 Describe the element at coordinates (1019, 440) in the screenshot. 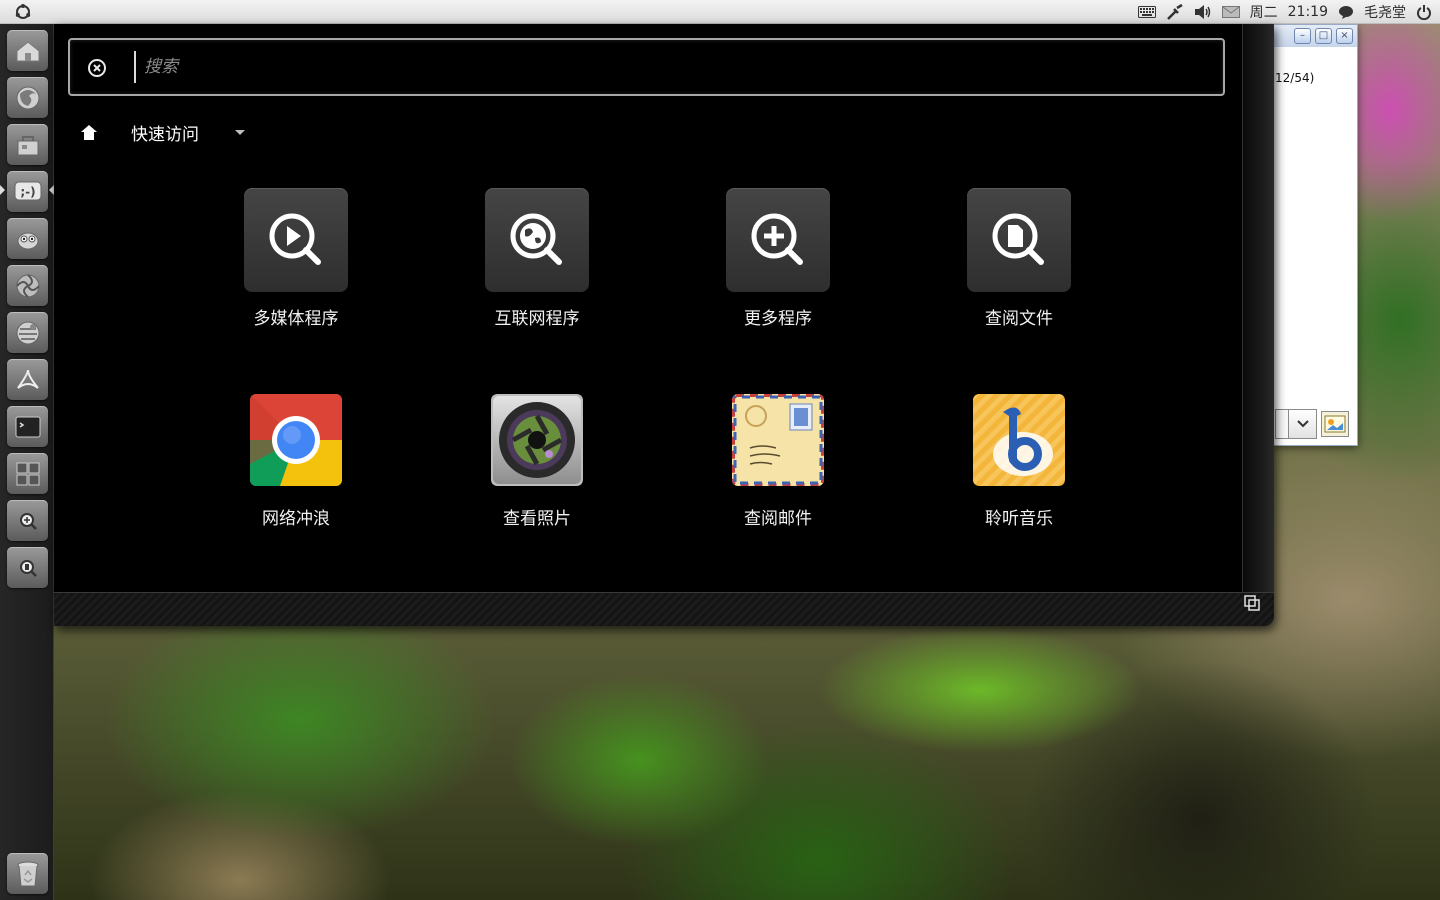

I see `banshee-music-icon` at that location.